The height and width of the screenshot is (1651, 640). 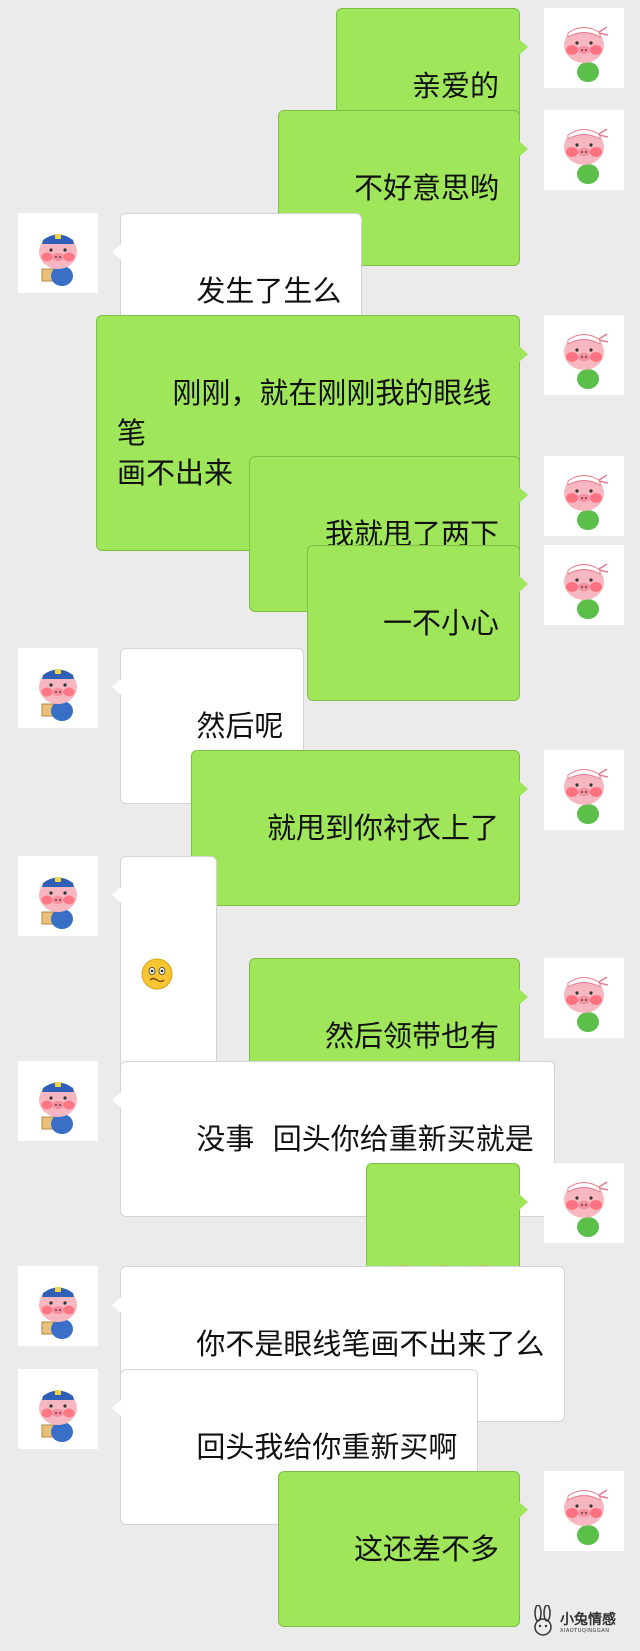 I want to click on message-bubble: 就甩到你衬衣上了, so click(x=359, y=828).